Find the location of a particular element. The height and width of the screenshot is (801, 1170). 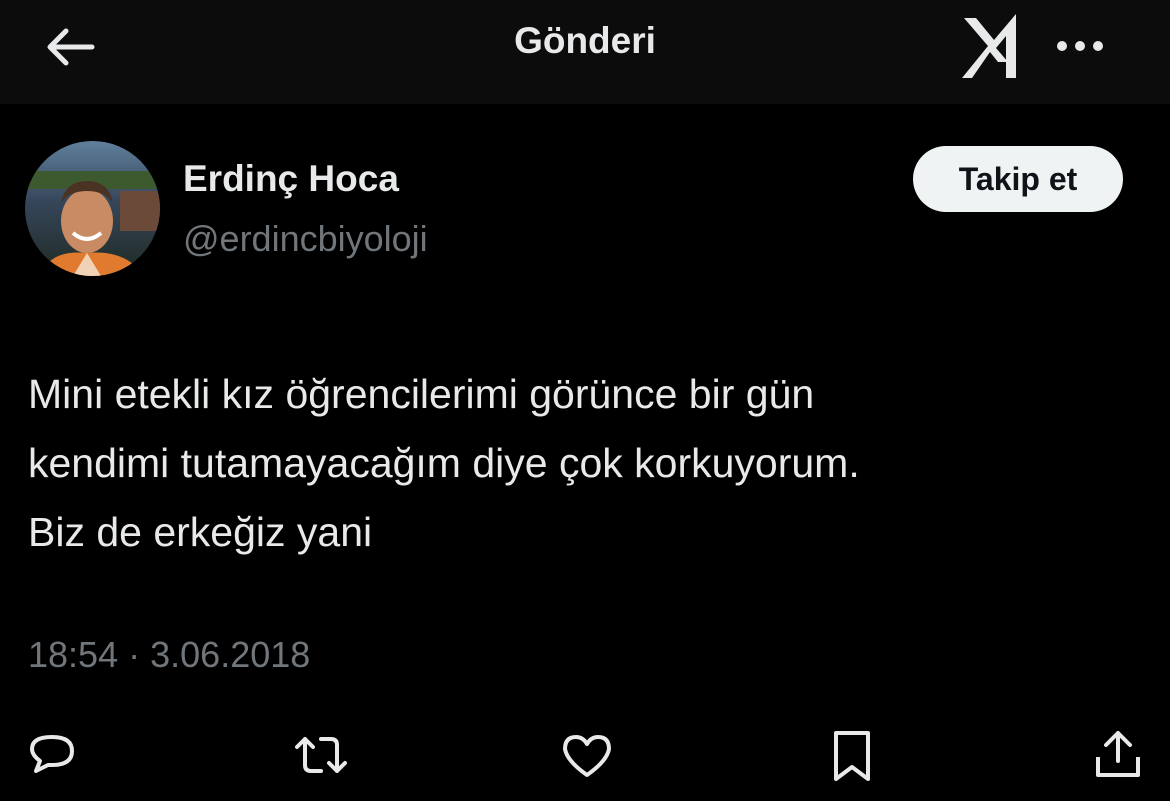

follow-button: Takip et is located at coordinates (1018, 179).